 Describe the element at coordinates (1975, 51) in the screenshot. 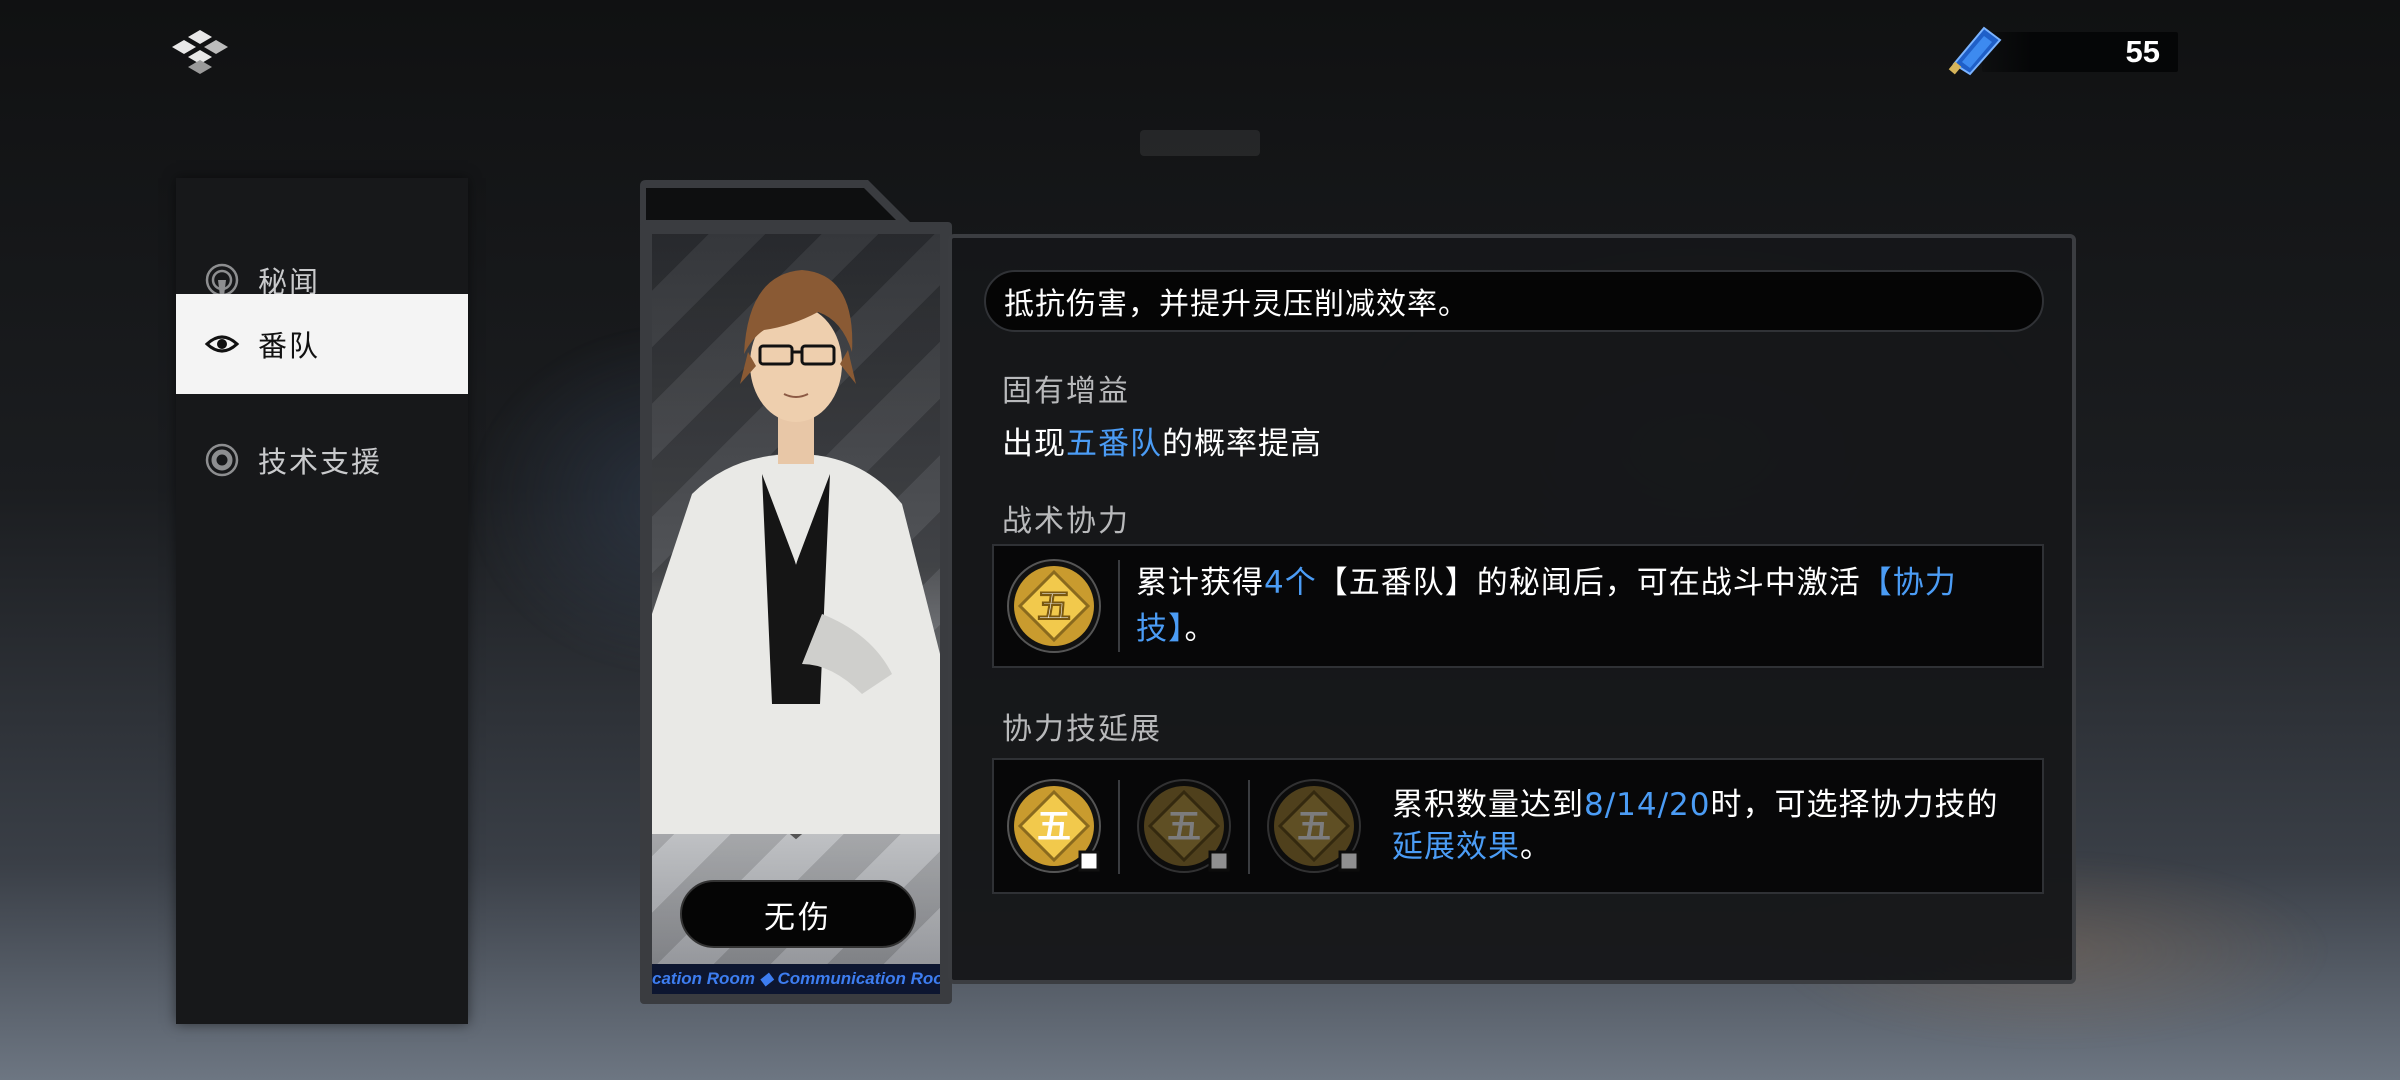

I see `crystal-card-icon` at that location.